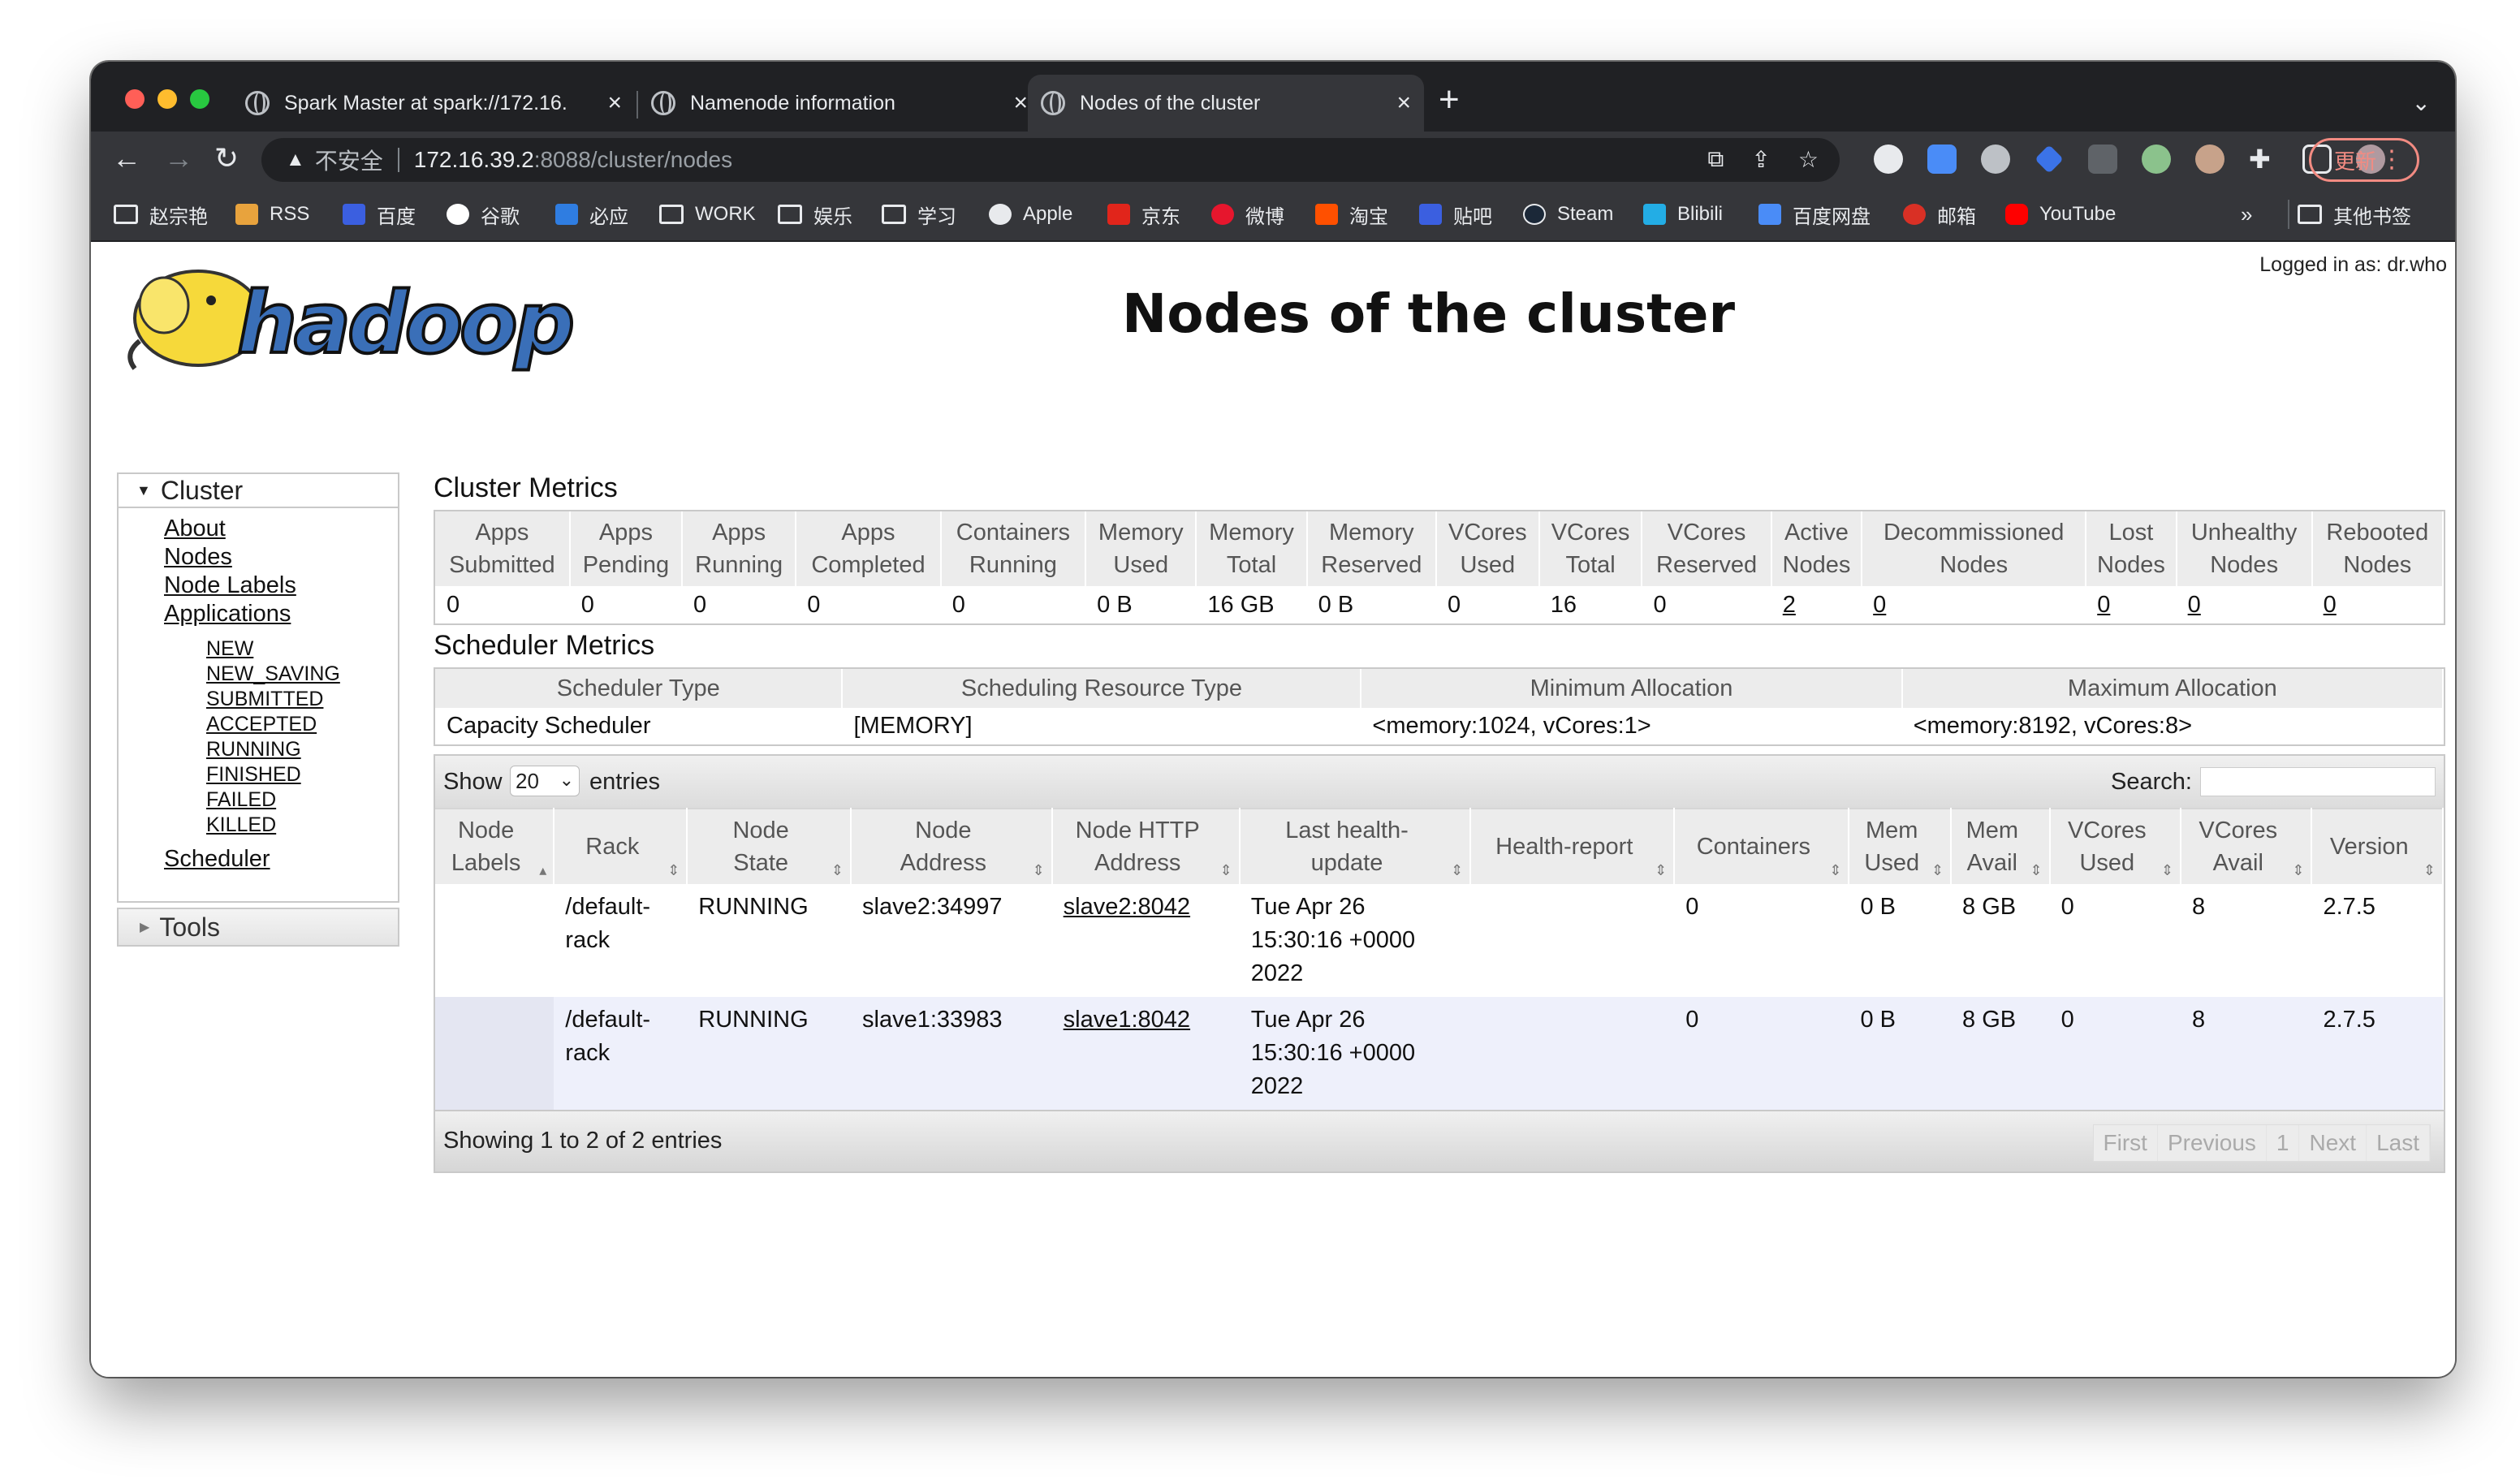  I want to click on extension-icon, so click(1888, 159).